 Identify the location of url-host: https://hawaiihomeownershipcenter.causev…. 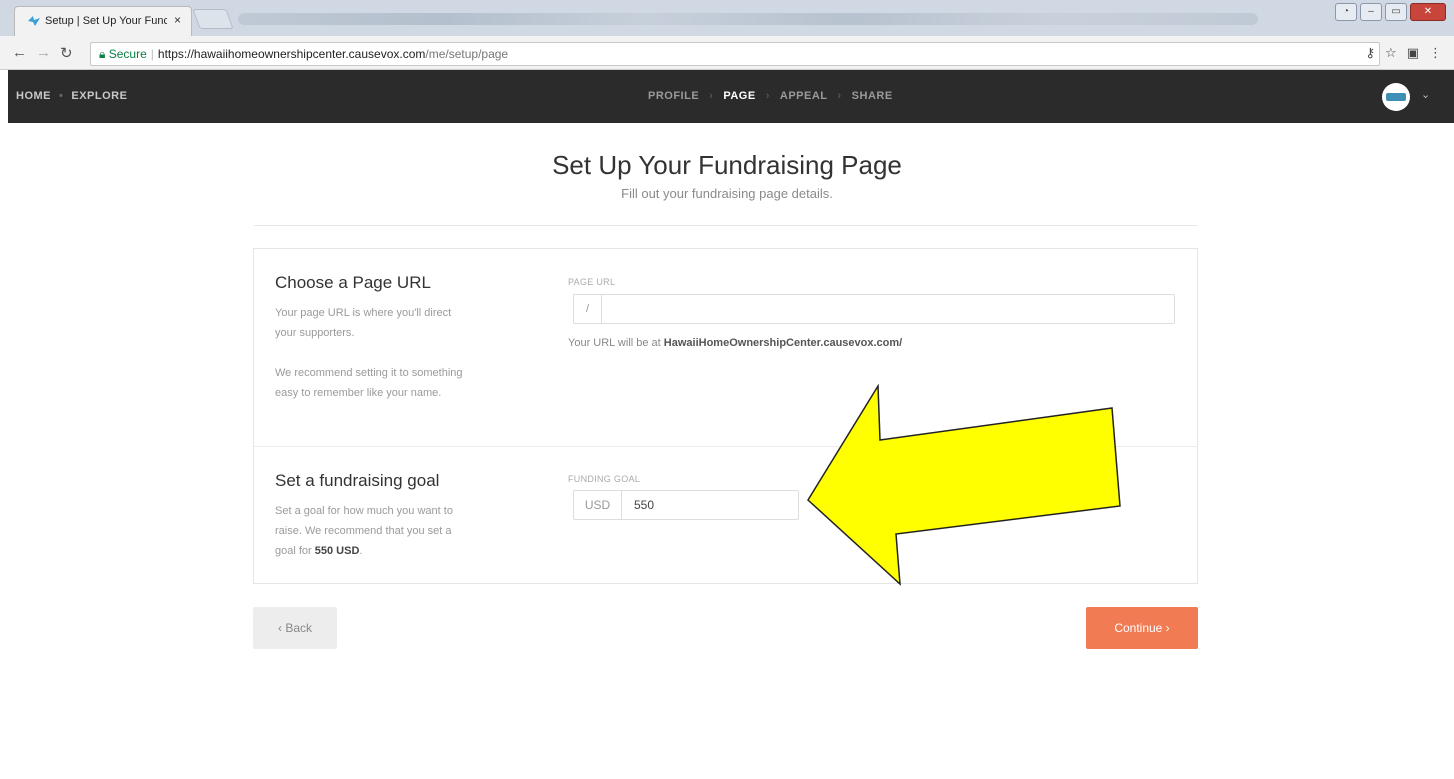
(291, 54).